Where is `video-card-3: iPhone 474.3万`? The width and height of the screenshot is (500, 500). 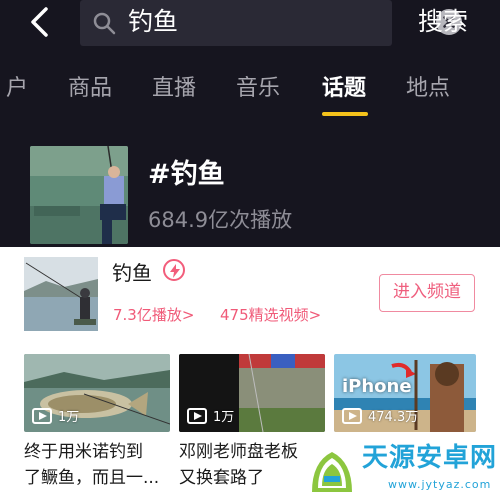
video-card-3: iPhone 474.3万 is located at coordinates (405, 393).